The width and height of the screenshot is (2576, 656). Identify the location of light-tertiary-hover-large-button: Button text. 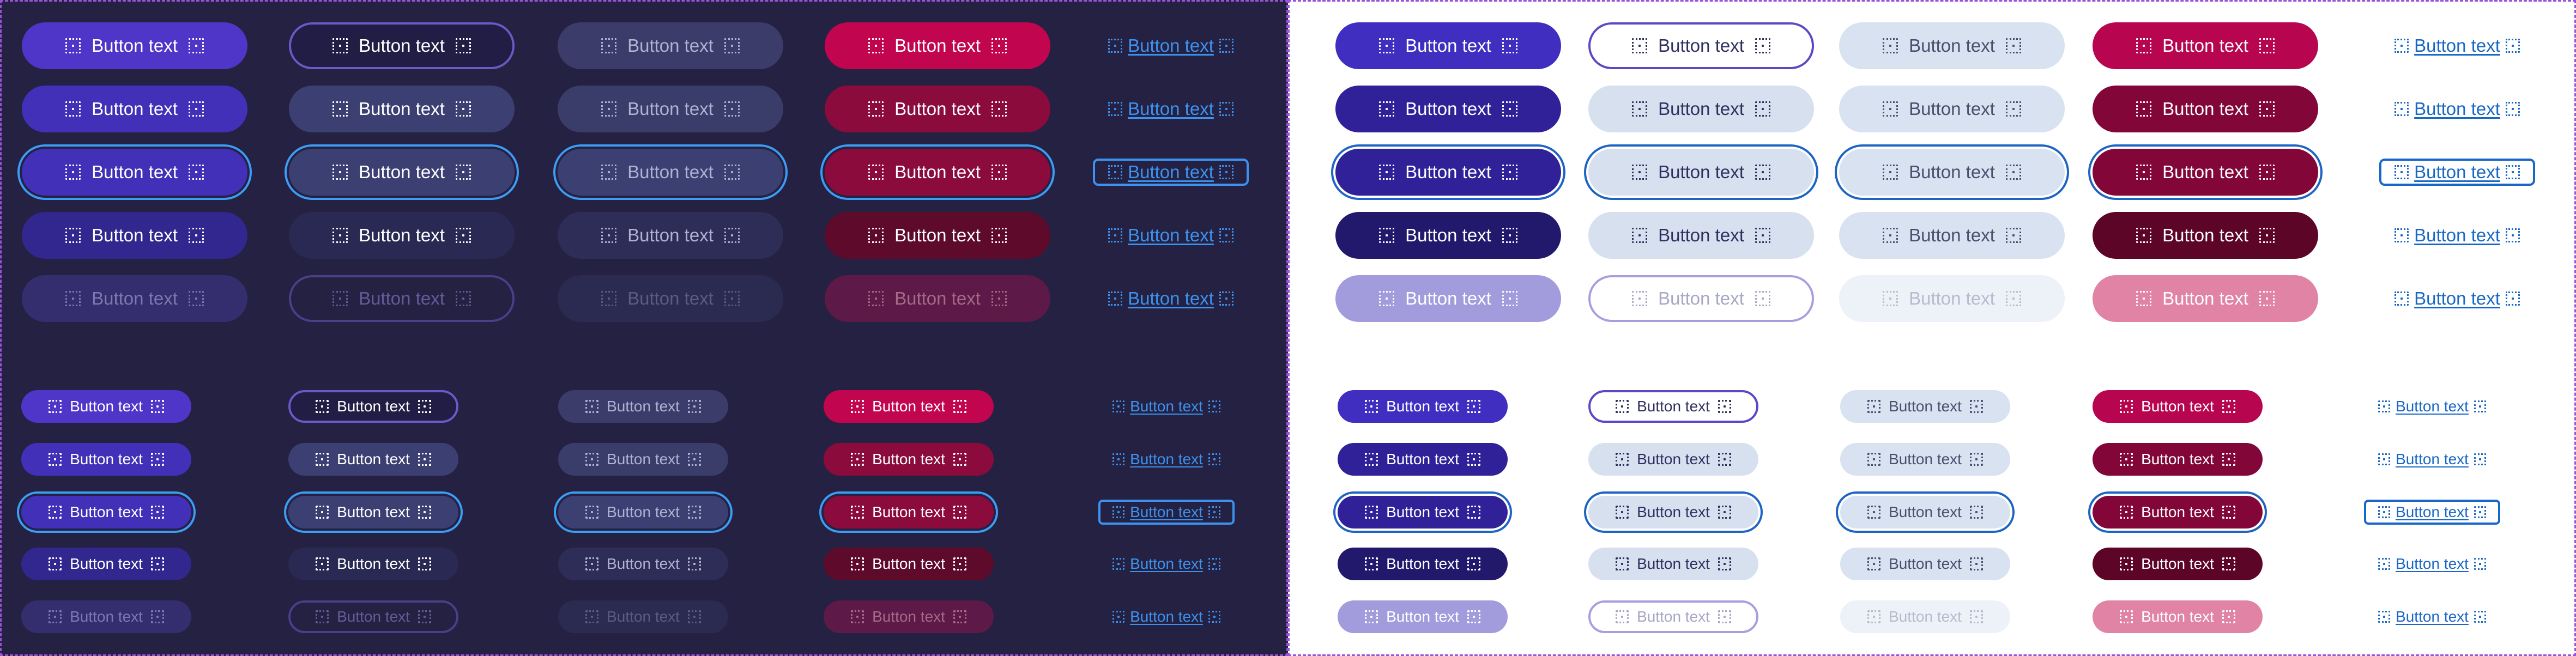
(1952, 109).